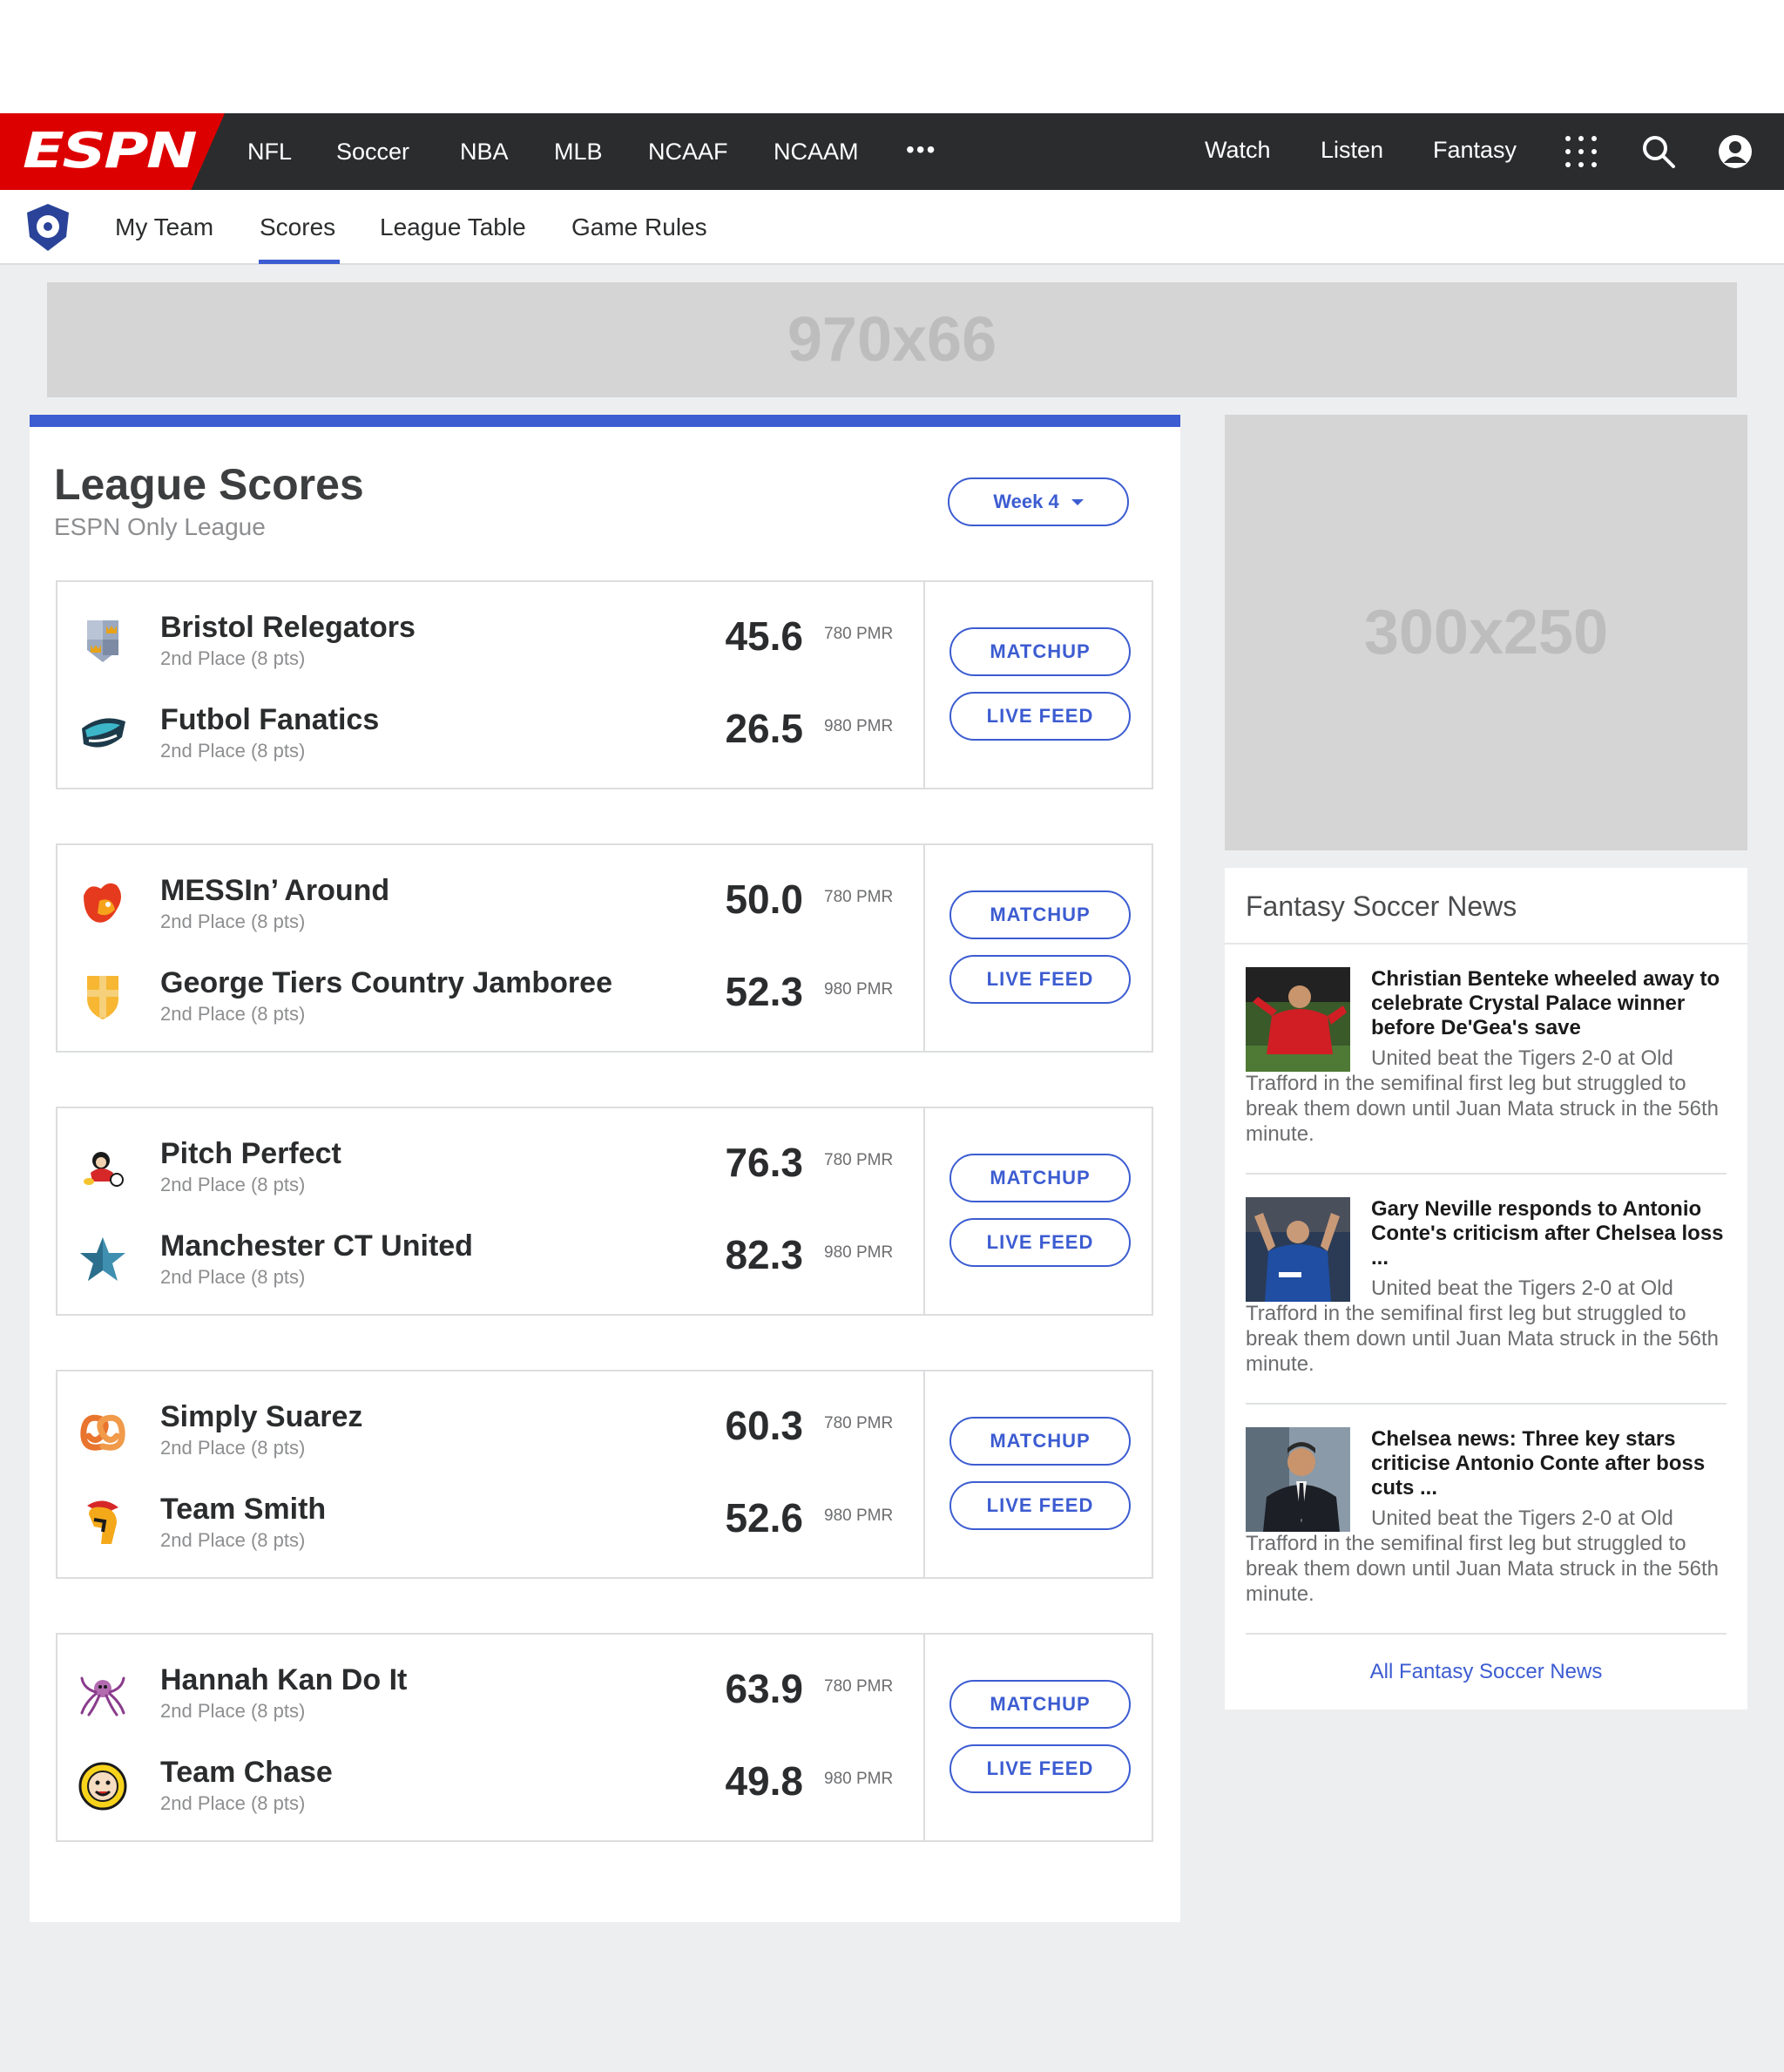  I want to click on tab-league-table: League Table, so click(453, 227).